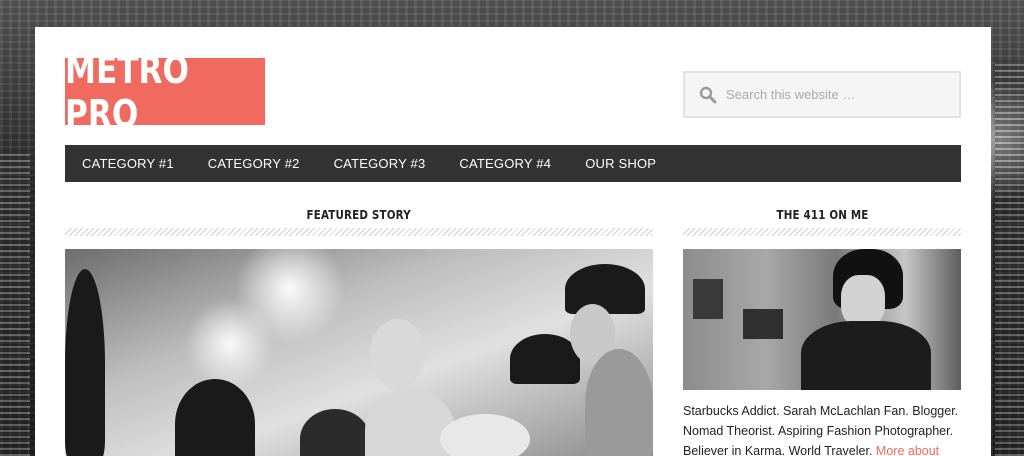  What do you see at coordinates (127, 91) in the screenshot?
I see `site-title: METRO PRO` at bounding box center [127, 91].